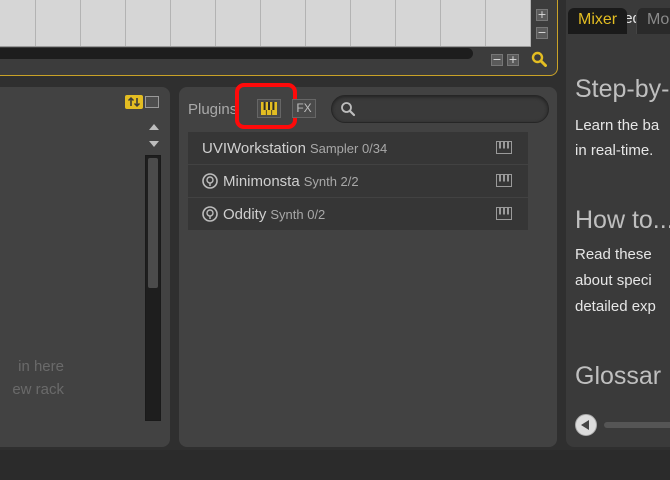 This screenshot has width=670, height=480. Describe the element at coordinates (613, 280) in the screenshot. I see `help-text-about: about speci` at that location.